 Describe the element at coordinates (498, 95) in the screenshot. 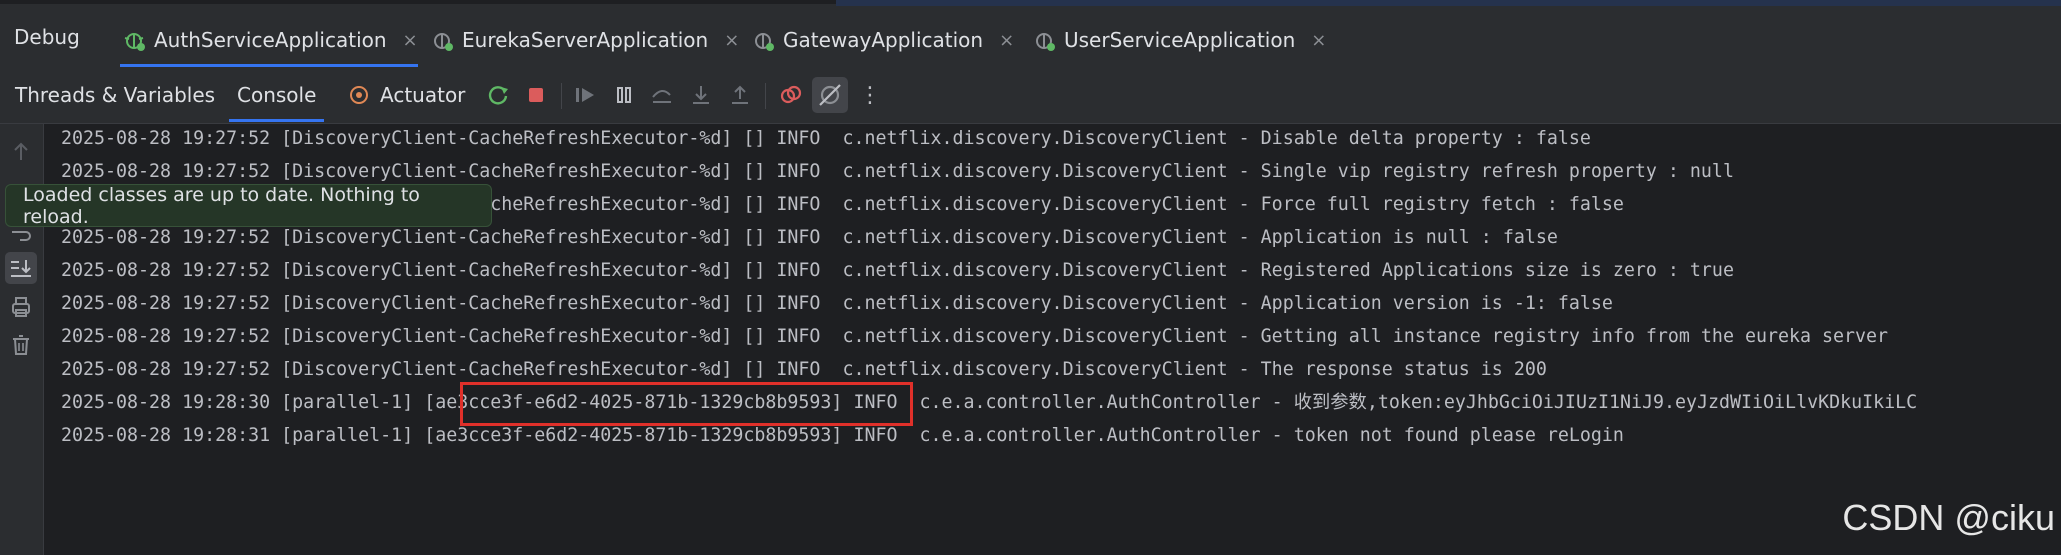

I see `rerun-icon` at that location.